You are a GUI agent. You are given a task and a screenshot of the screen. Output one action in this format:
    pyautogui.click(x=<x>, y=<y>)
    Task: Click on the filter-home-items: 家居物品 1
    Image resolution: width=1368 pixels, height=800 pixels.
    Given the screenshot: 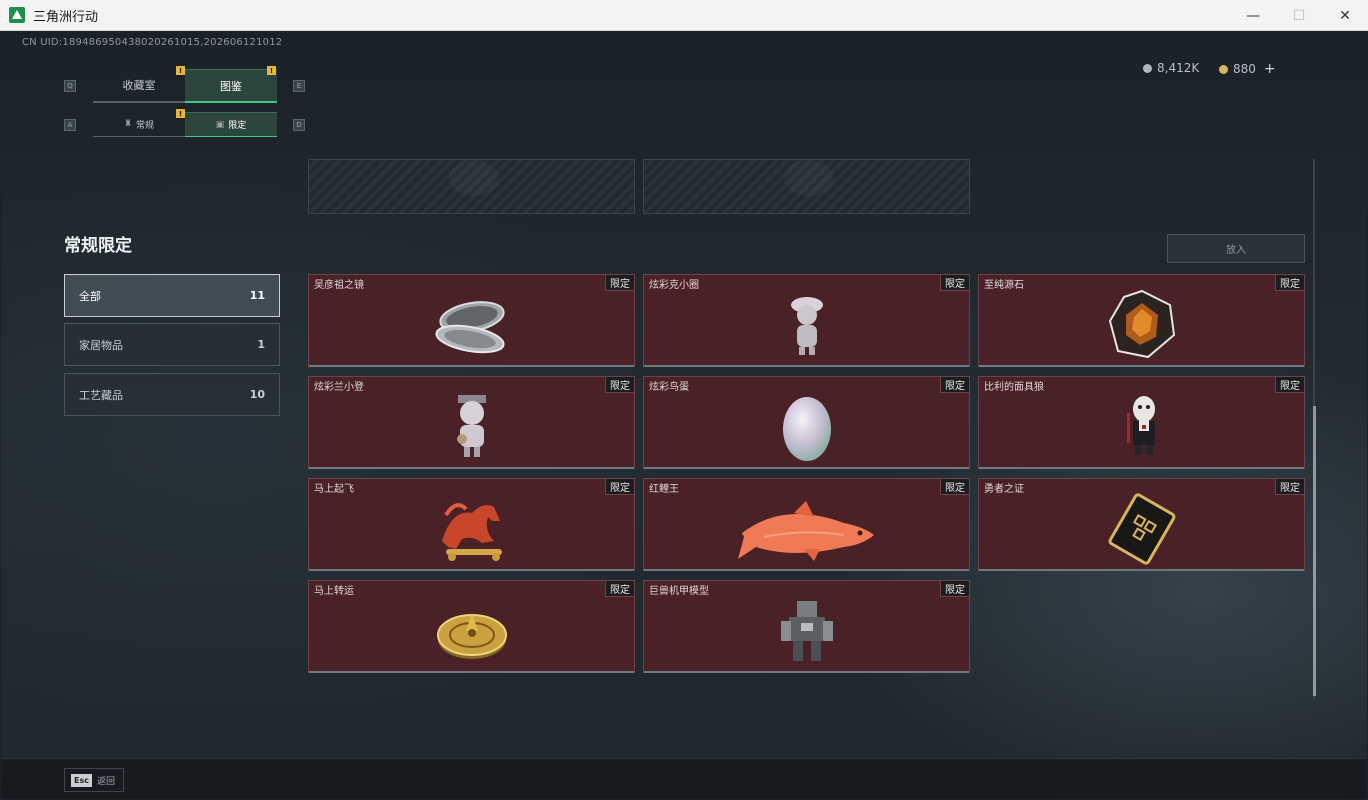 What is the action you would take?
    pyautogui.click(x=172, y=344)
    